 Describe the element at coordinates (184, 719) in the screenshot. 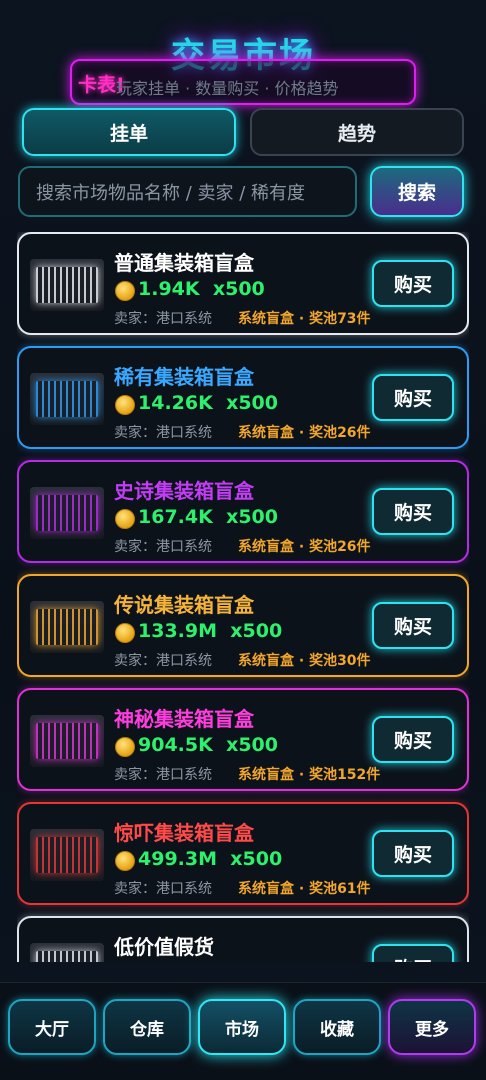

I see `item-name: 神秘集装箱盲盒` at that location.